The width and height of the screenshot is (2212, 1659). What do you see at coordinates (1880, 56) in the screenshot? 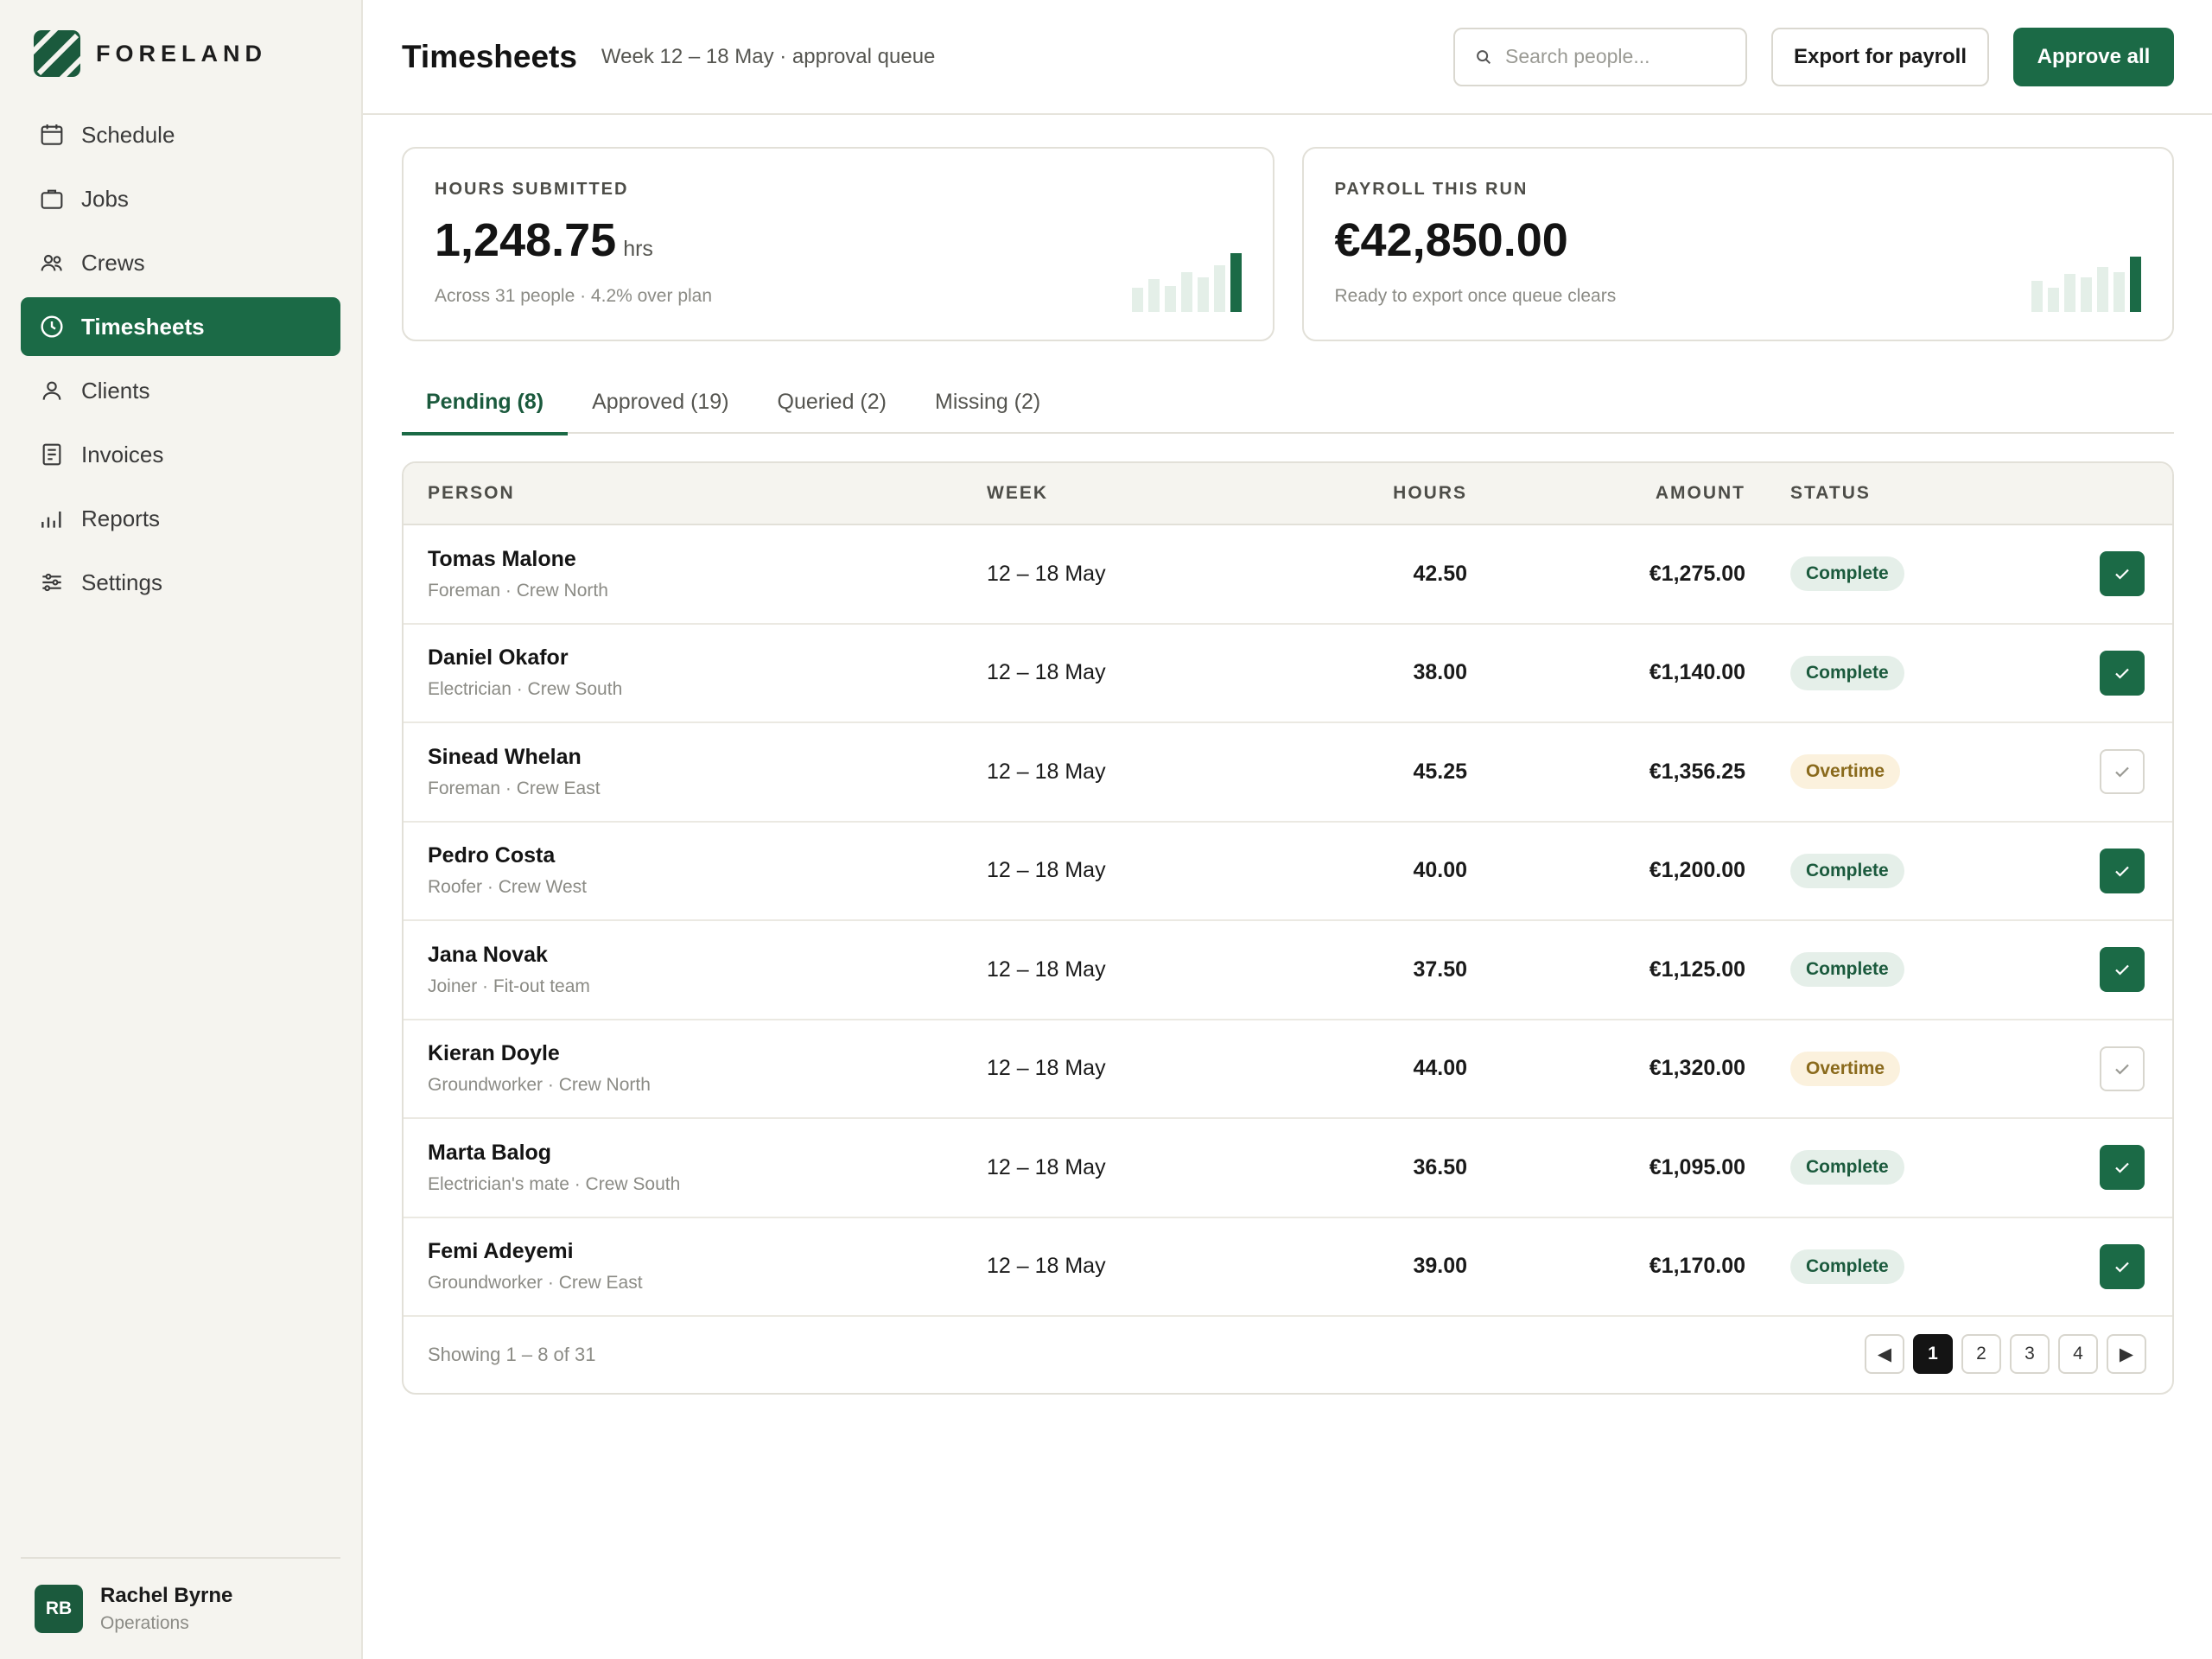
I see `export-payroll-button: Export for payroll` at bounding box center [1880, 56].